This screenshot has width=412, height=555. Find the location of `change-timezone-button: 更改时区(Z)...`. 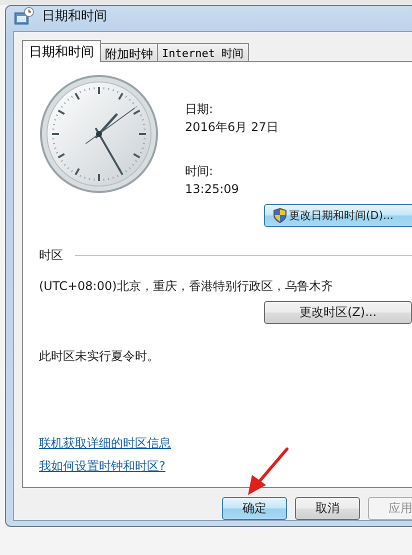

change-timezone-button: 更改时区(Z)... is located at coordinates (338, 312).